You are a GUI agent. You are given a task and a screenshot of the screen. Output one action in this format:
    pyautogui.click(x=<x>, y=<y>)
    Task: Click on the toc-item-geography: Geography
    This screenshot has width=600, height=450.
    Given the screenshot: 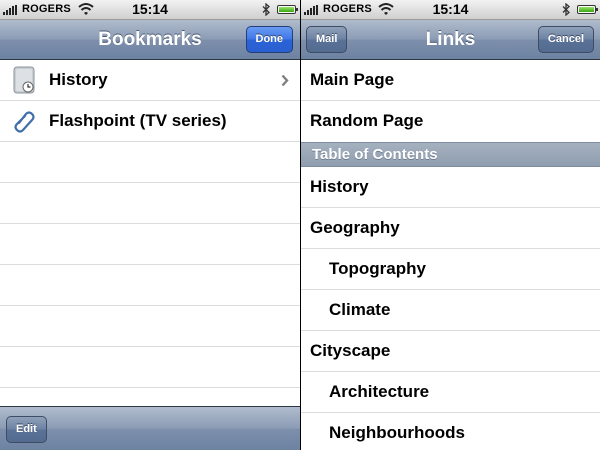 What is the action you would take?
    pyautogui.click(x=450, y=228)
    